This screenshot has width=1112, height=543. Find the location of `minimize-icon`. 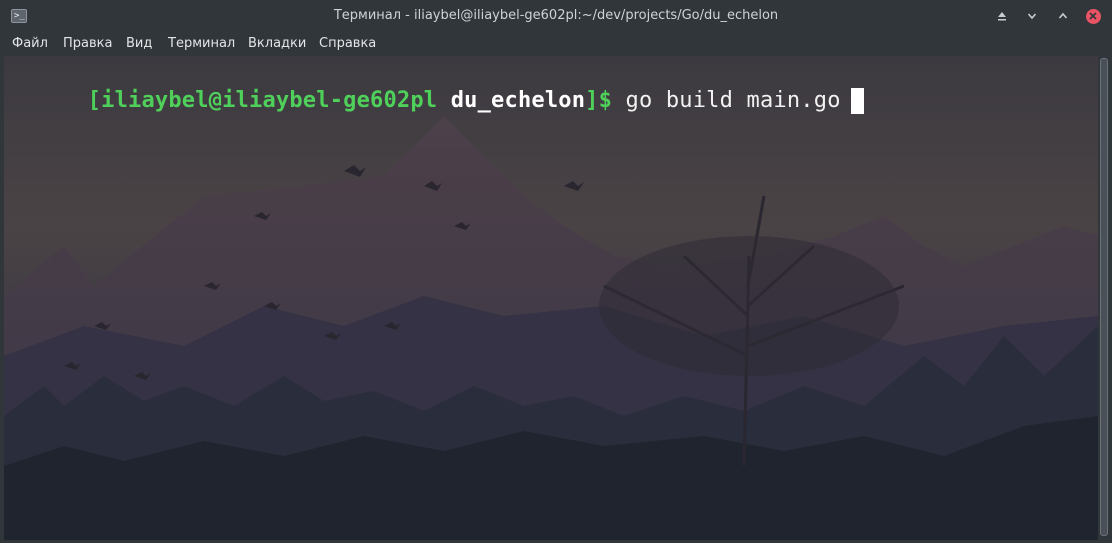

minimize-icon is located at coordinates (1032, 16).